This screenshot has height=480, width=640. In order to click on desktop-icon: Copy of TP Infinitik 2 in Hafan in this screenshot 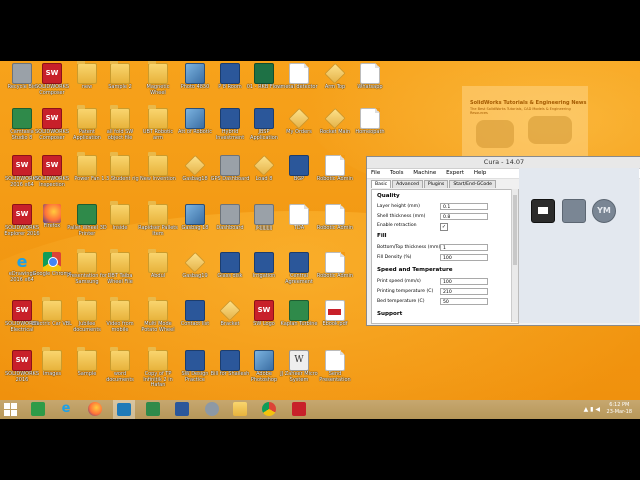, I will do `click(158, 370)`.